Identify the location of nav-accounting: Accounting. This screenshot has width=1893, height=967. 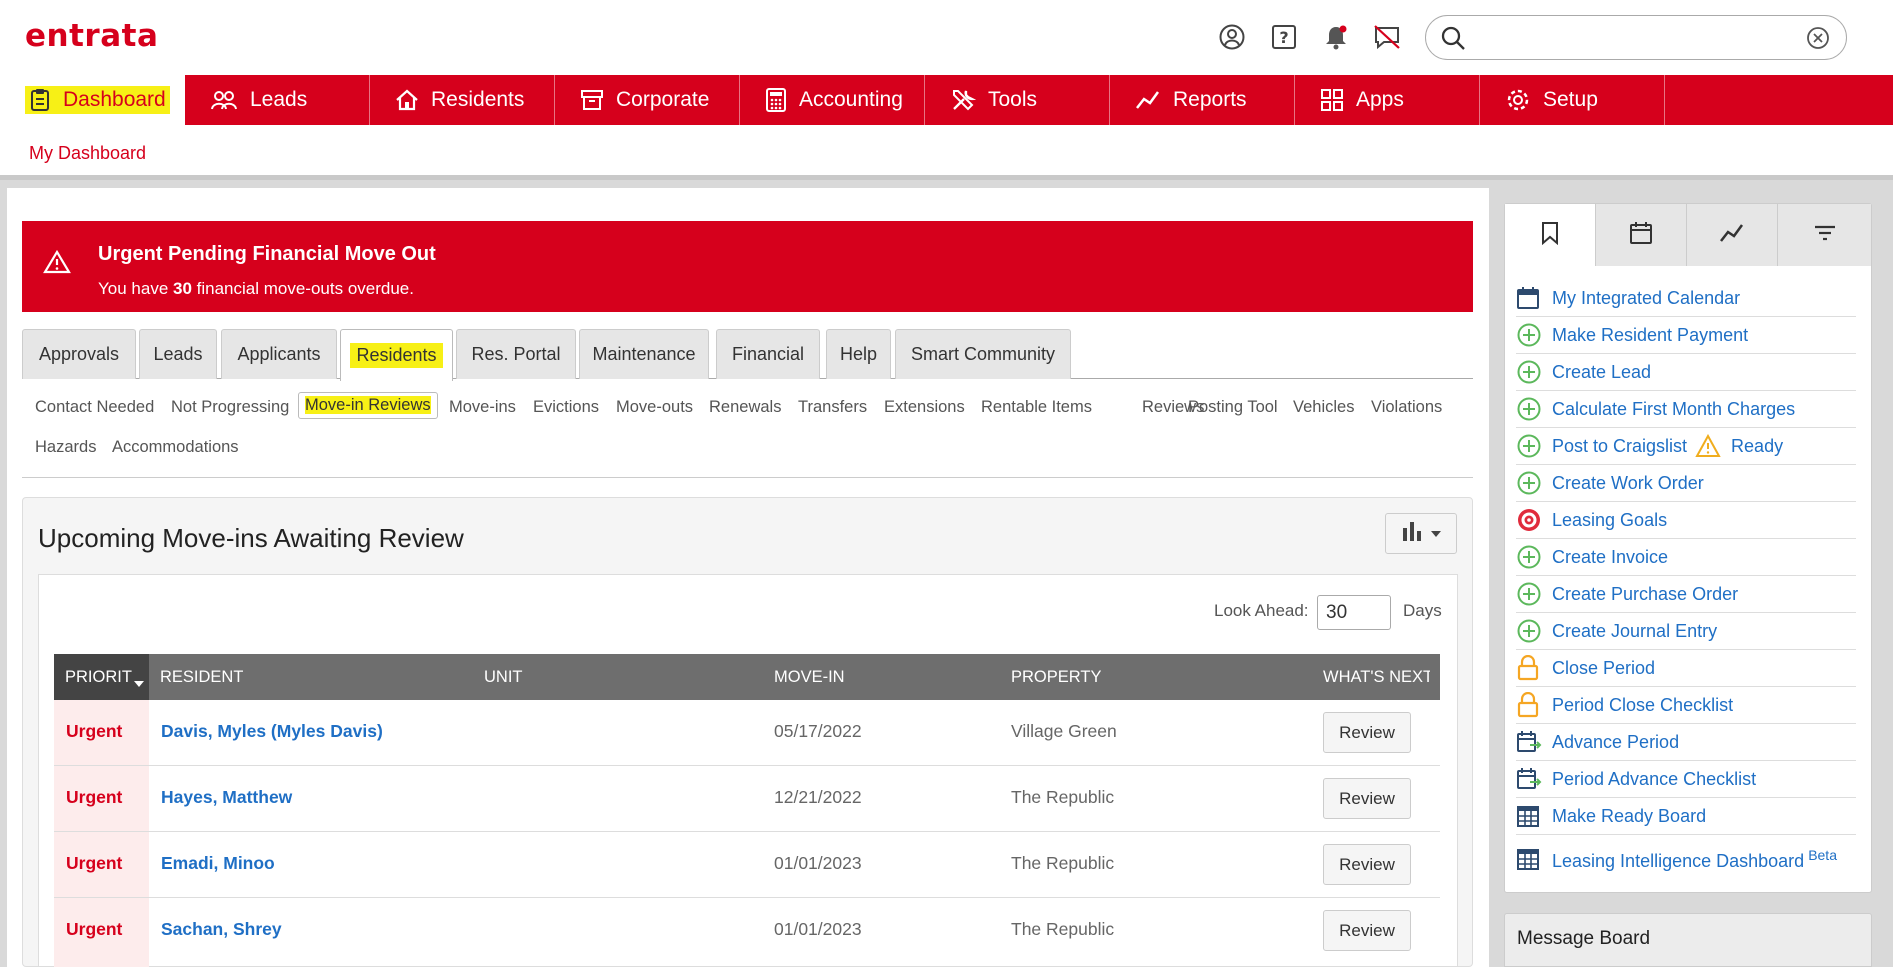
(832, 100).